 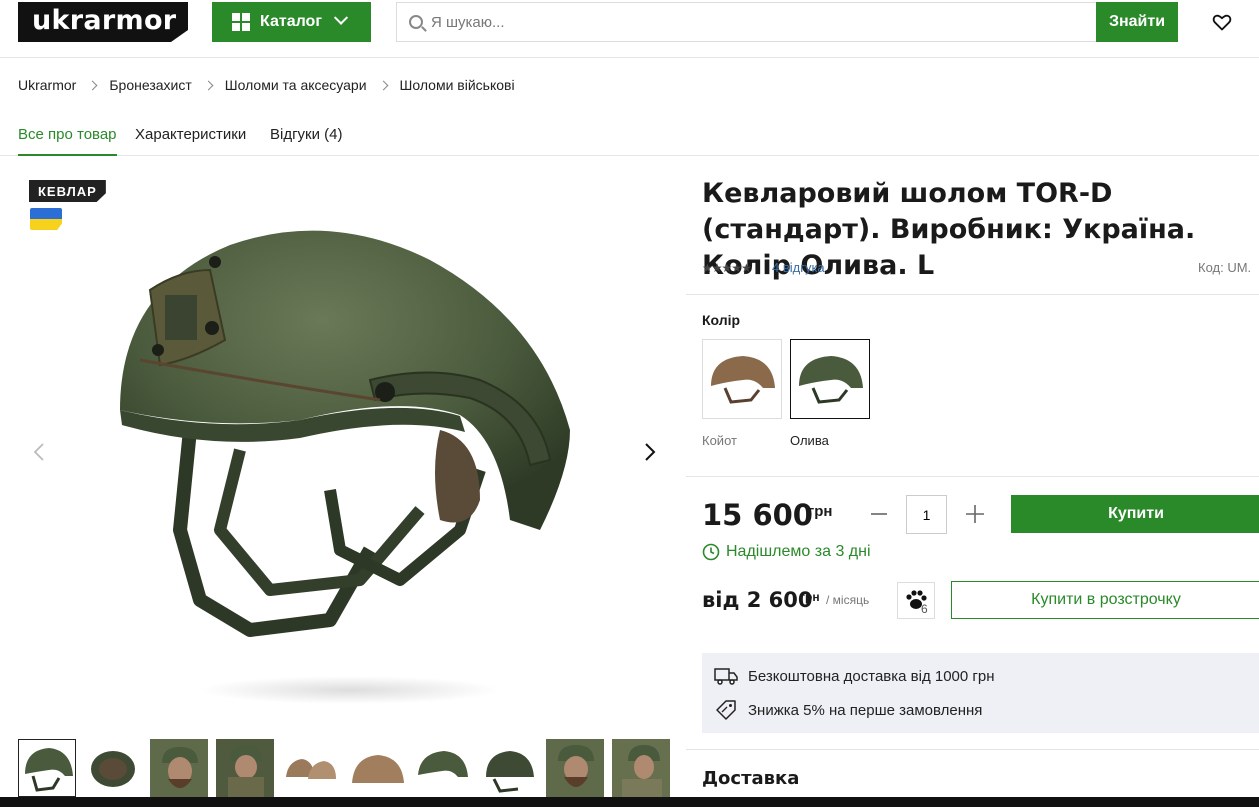 I want to click on color-label: Колір, so click(x=721, y=320).